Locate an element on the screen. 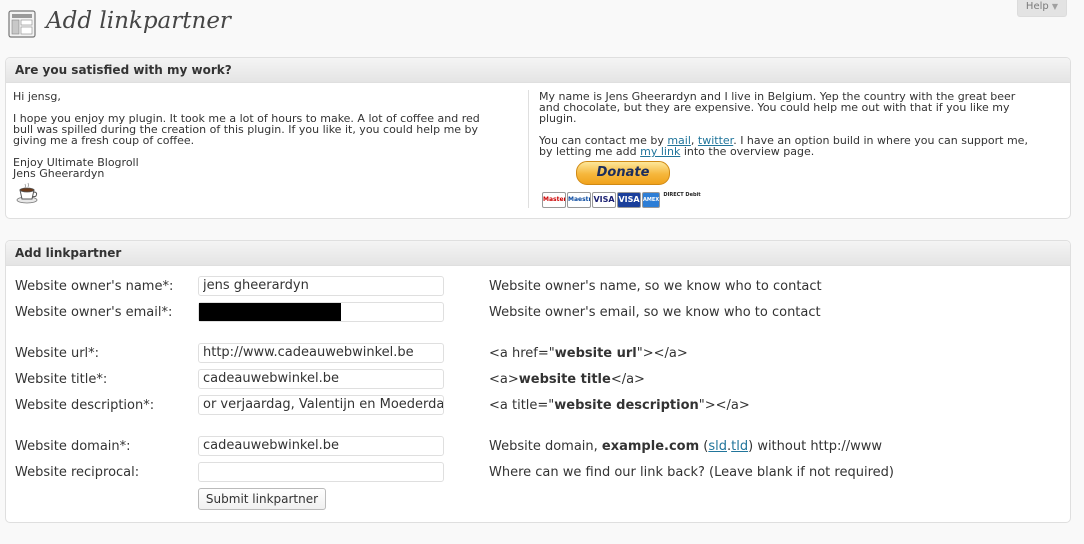 This screenshot has height=544, width=1084. satisfied-box-title: Are you satisfied with my work? is located at coordinates (538, 70).